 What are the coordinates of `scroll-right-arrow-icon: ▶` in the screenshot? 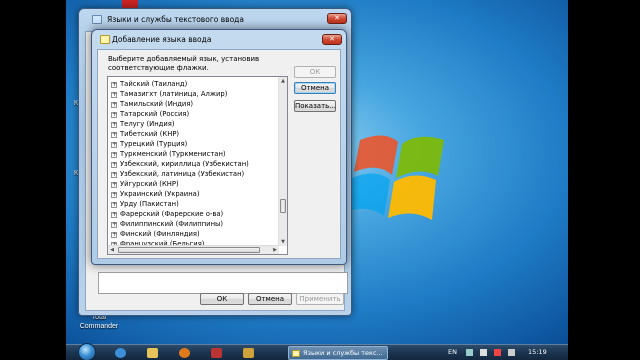 It's located at (275, 250).